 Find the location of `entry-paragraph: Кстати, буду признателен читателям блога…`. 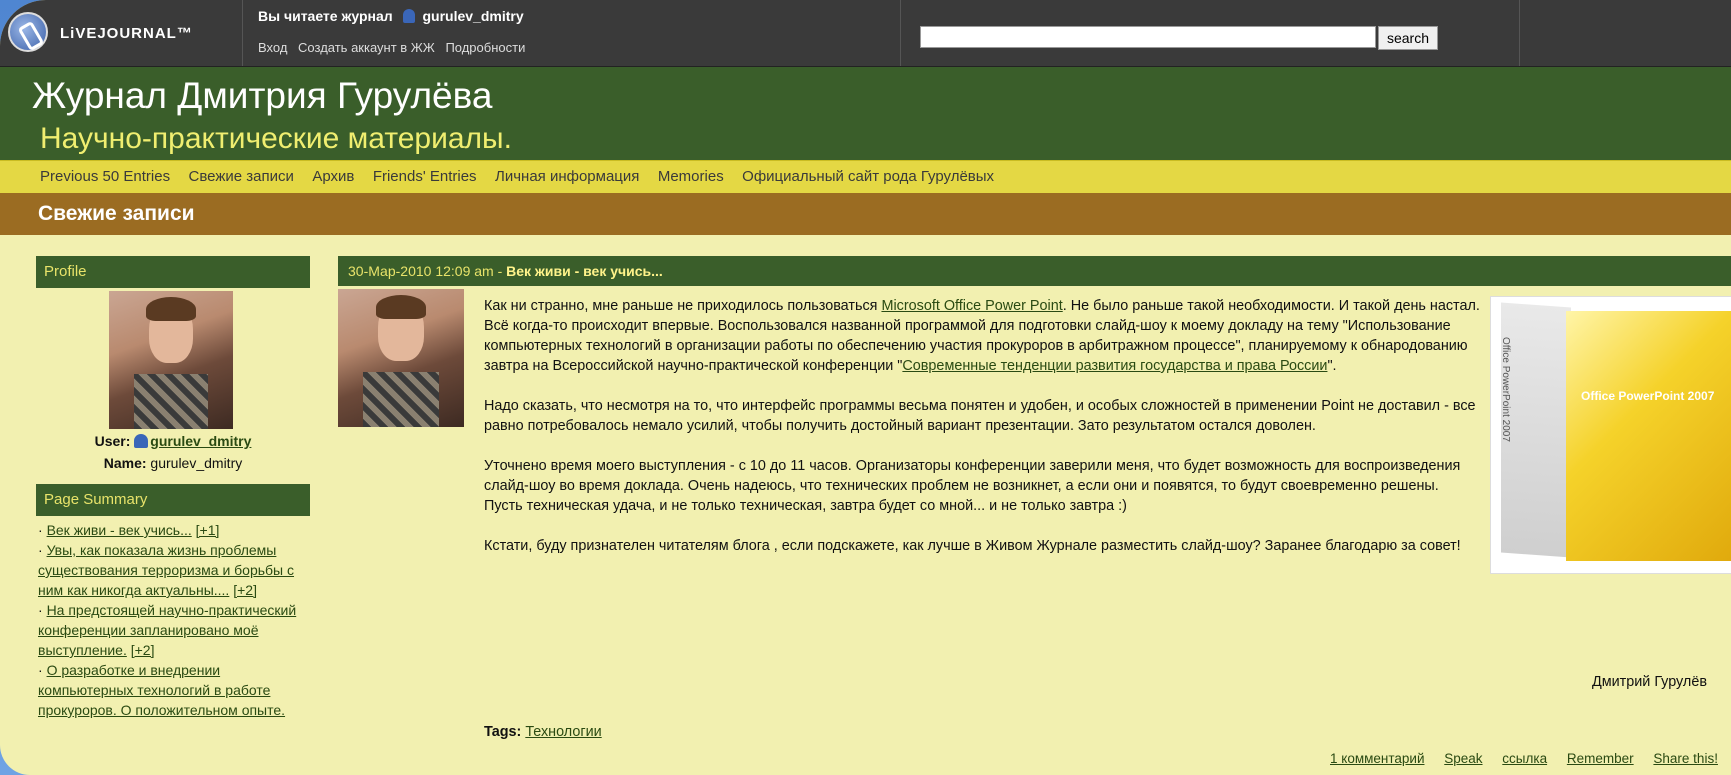

entry-paragraph: Кстати, буду признателен читателям блога… is located at coordinates (972, 546).